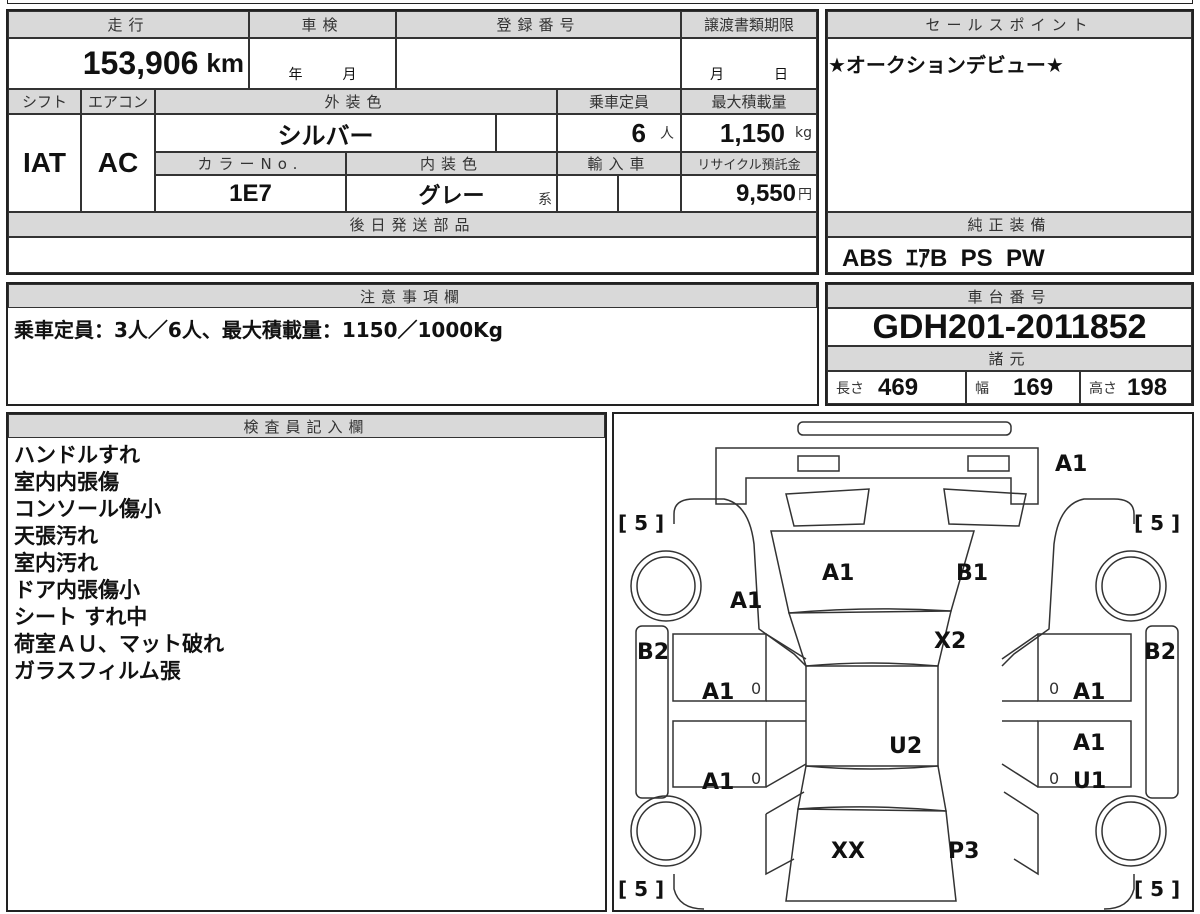 The height and width of the screenshot is (914, 1200). I want to click on width-value: 169, so click(1033, 387).